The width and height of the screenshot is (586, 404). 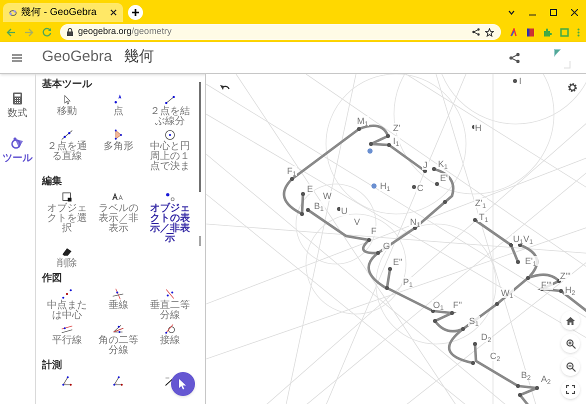 What do you see at coordinates (17, 98) in the screenshot?
I see `calculator-icon` at bounding box center [17, 98].